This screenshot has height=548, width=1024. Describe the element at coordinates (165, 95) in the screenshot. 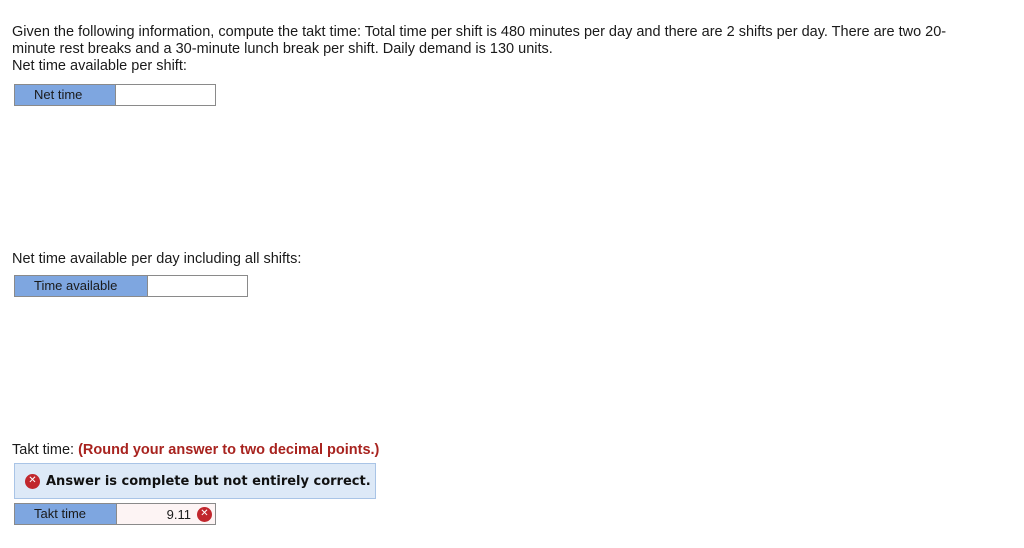

I see `net-time-input` at that location.